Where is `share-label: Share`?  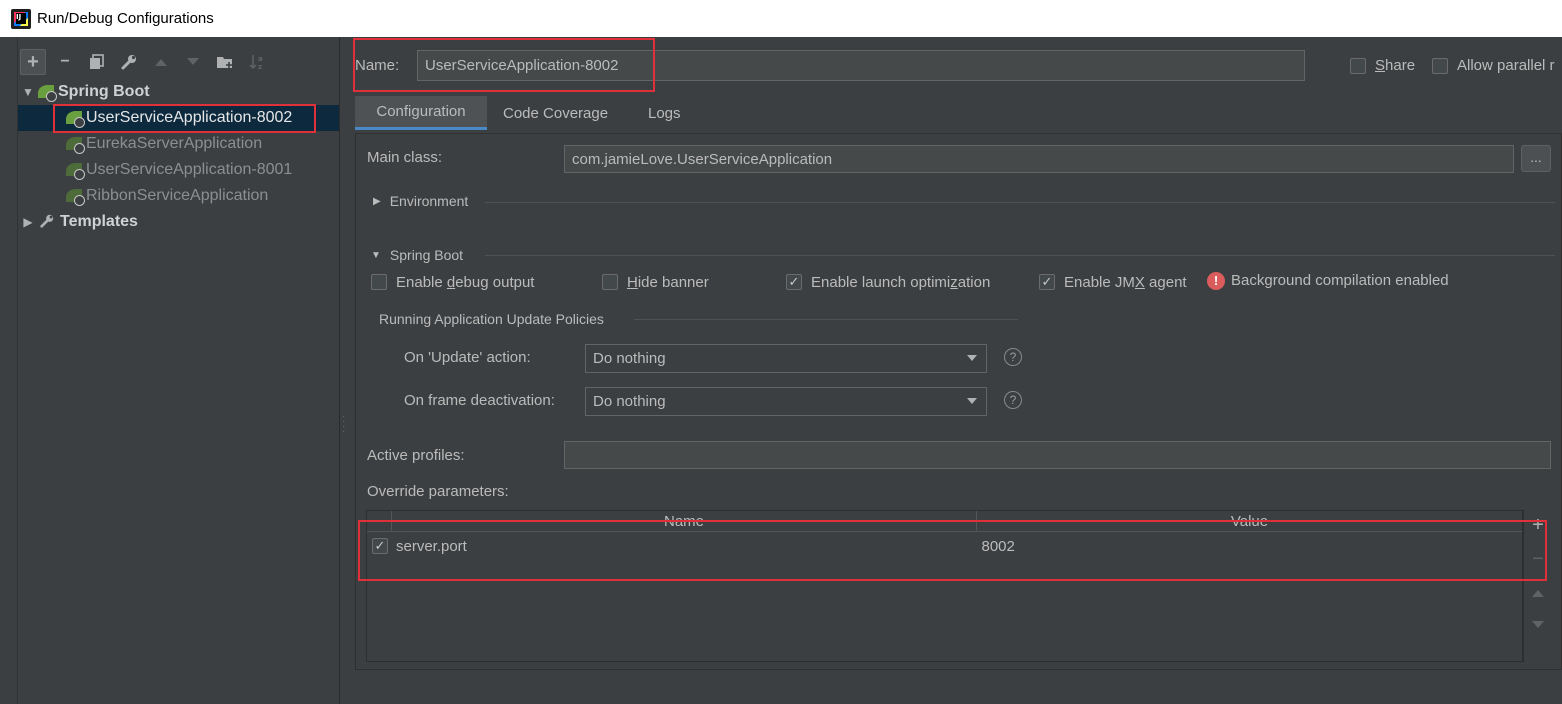 share-label: Share is located at coordinates (1395, 65).